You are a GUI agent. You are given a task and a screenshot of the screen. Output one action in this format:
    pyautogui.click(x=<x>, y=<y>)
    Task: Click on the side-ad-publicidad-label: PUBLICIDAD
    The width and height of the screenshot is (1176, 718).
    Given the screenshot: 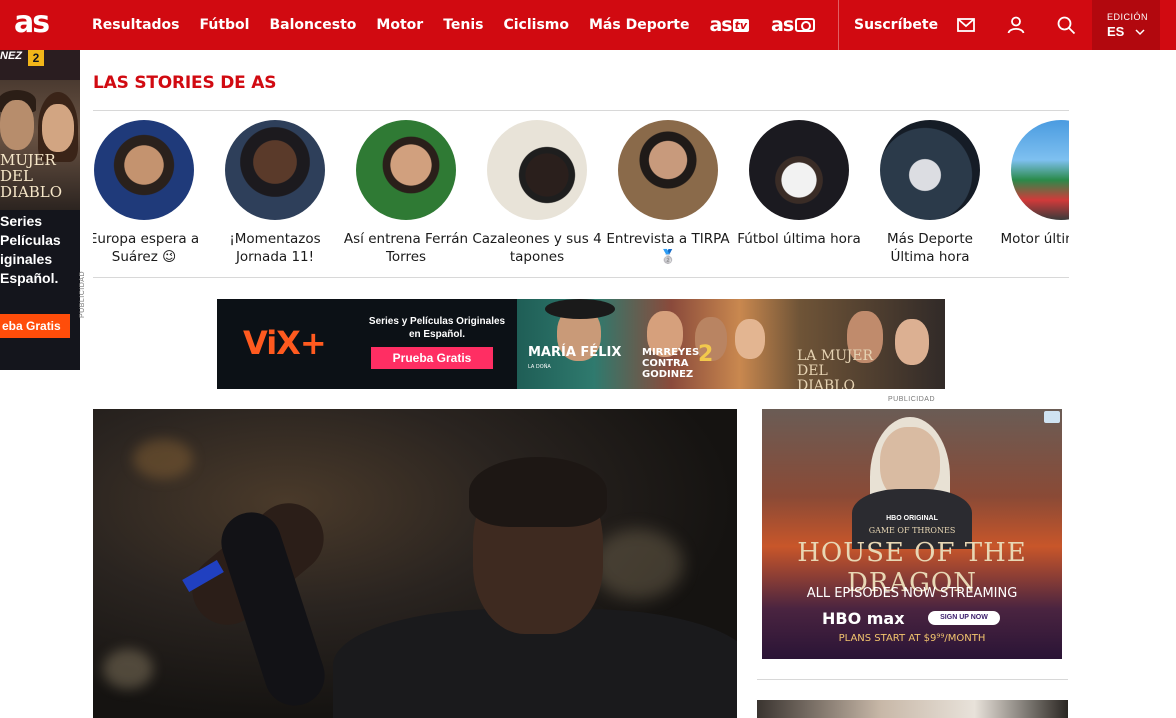 What is the action you would take?
    pyautogui.click(x=82, y=294)
    